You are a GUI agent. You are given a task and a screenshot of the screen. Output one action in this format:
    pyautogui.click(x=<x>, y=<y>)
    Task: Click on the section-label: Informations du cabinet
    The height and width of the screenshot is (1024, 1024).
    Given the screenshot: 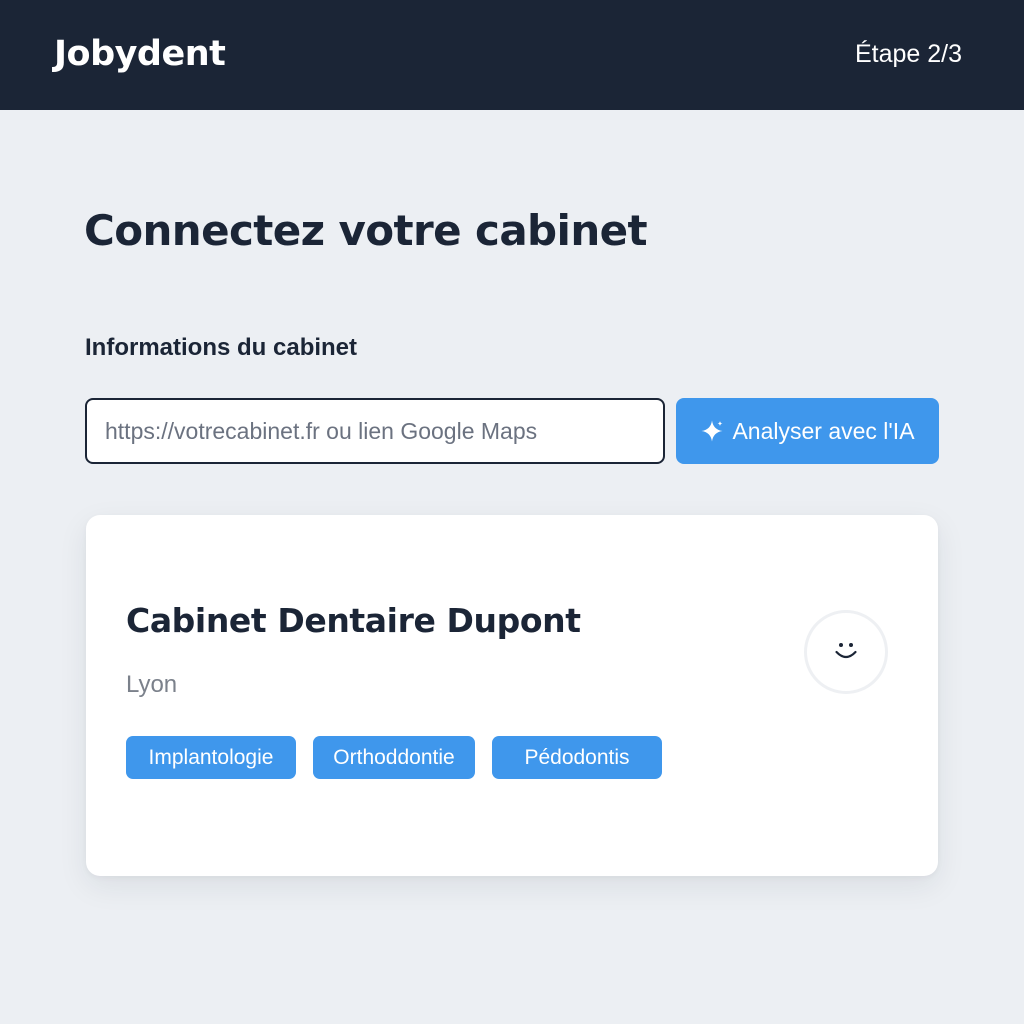 What is the action you would take?
    pyautogui.click(x=221, y=347)
    